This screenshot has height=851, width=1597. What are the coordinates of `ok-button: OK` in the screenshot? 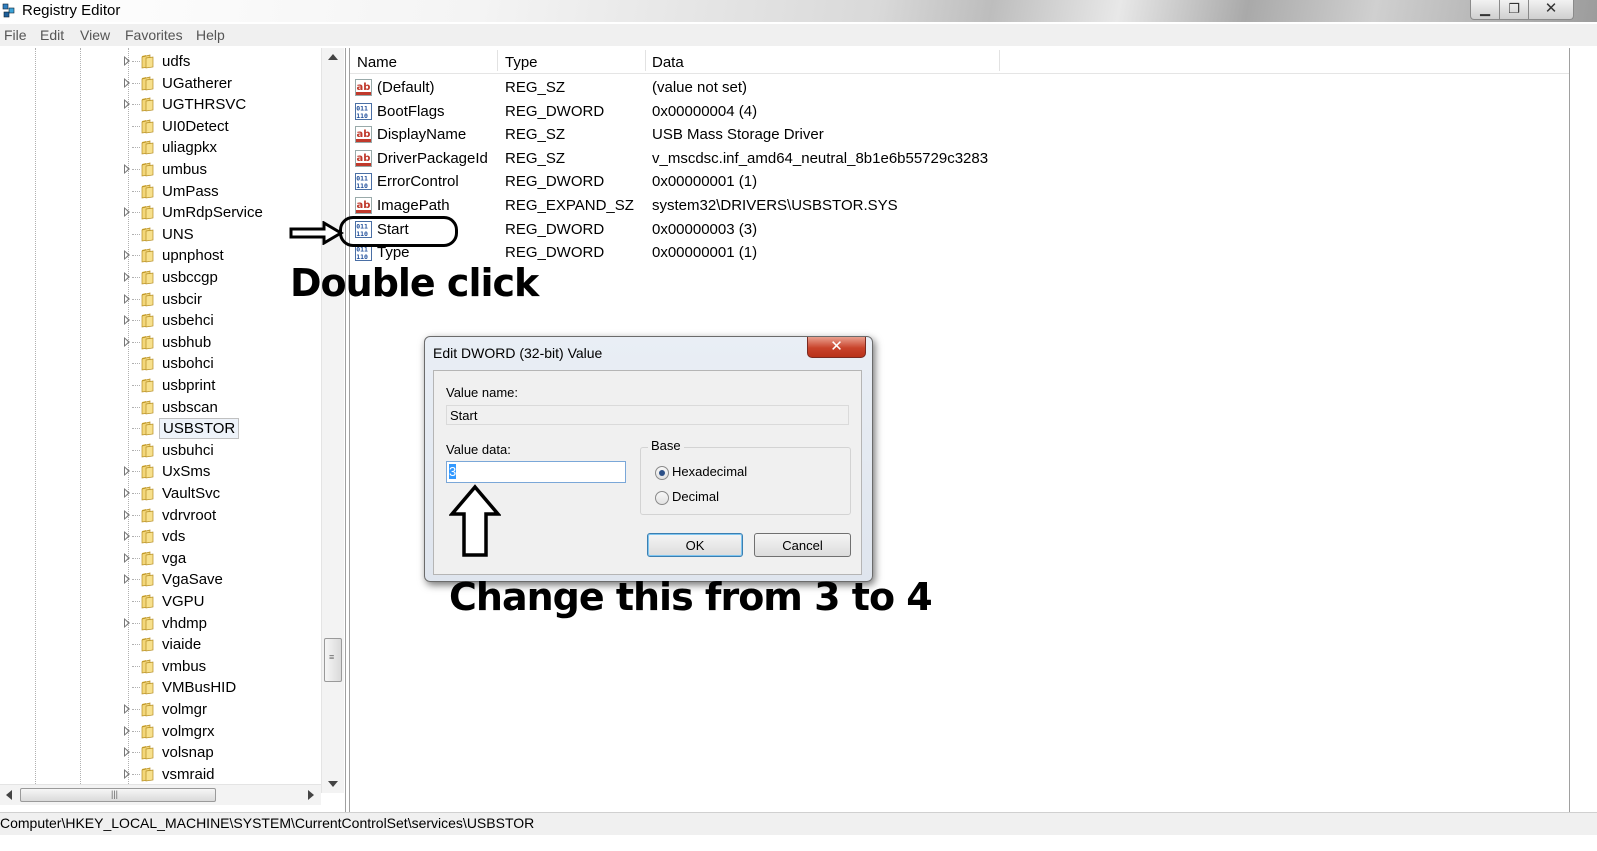 It's located at (695, 545).